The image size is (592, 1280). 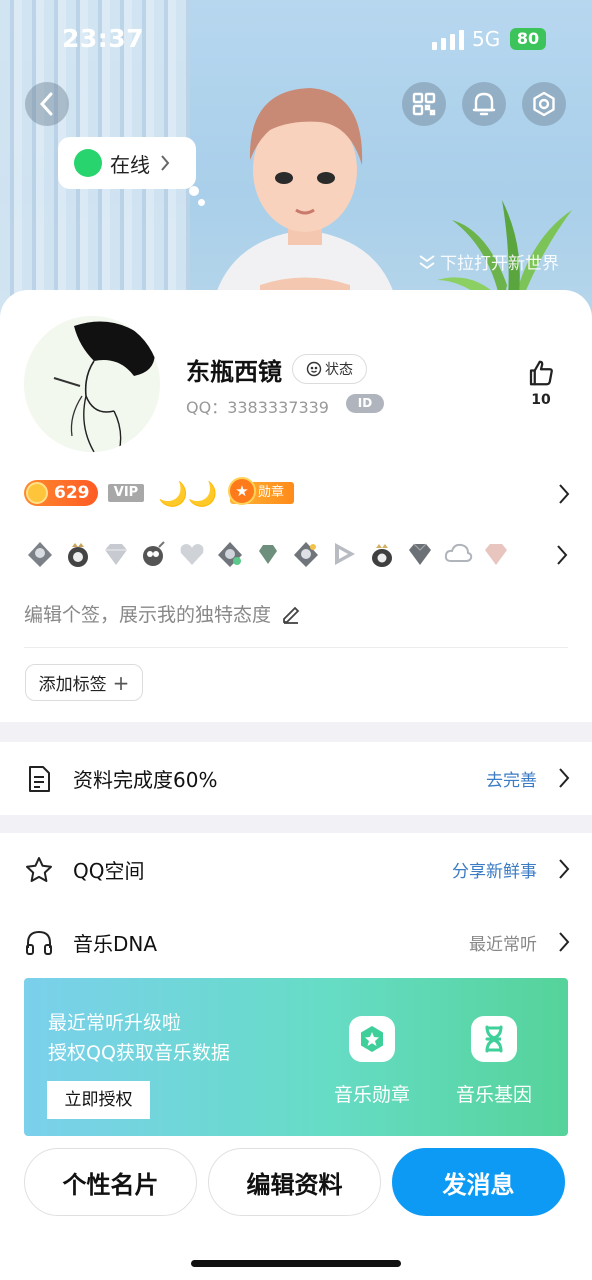 What do you see at coordinates (294, 1182) in the screenshot?
I see `edit-profile-button: 编辑资料` at bounding box center [294, 1182].